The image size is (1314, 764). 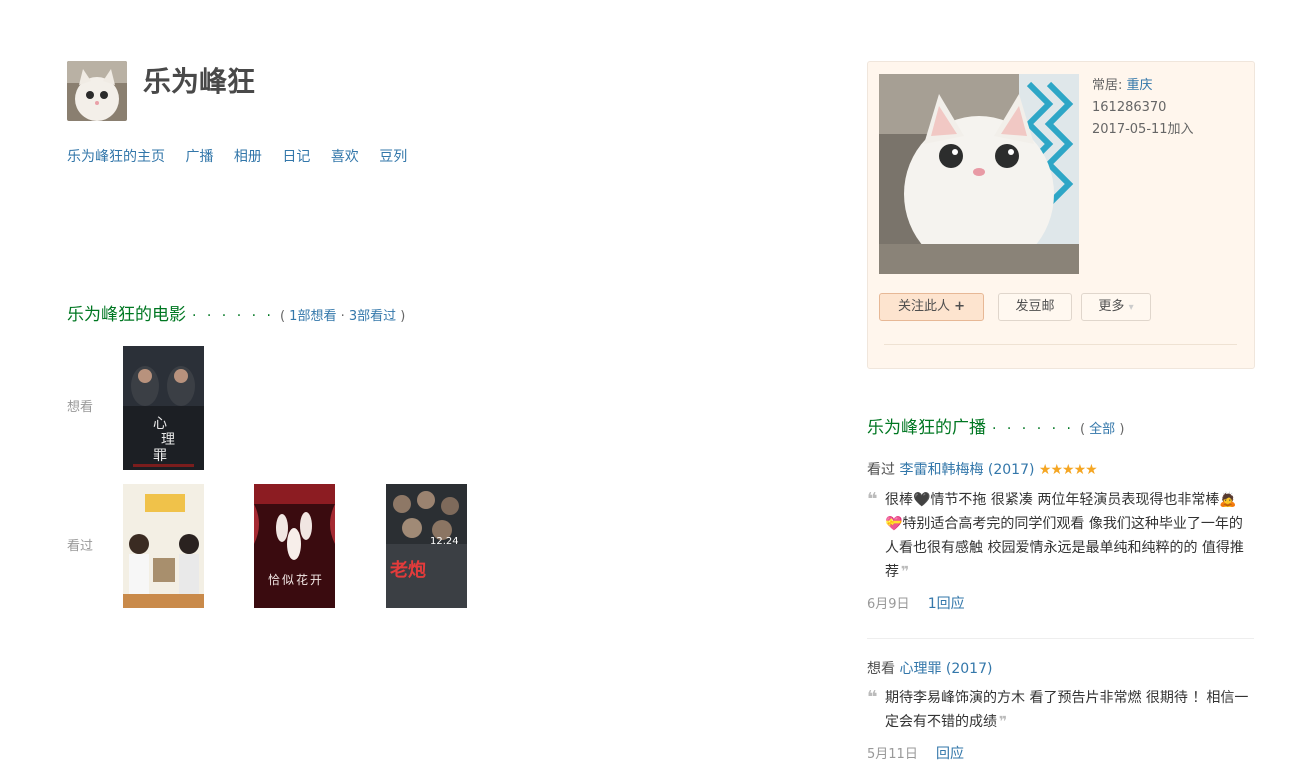 What do you see at coordinates (160, 424) in the screenshot?
I see `svg-text: 心` at bounding box center [160, 424].